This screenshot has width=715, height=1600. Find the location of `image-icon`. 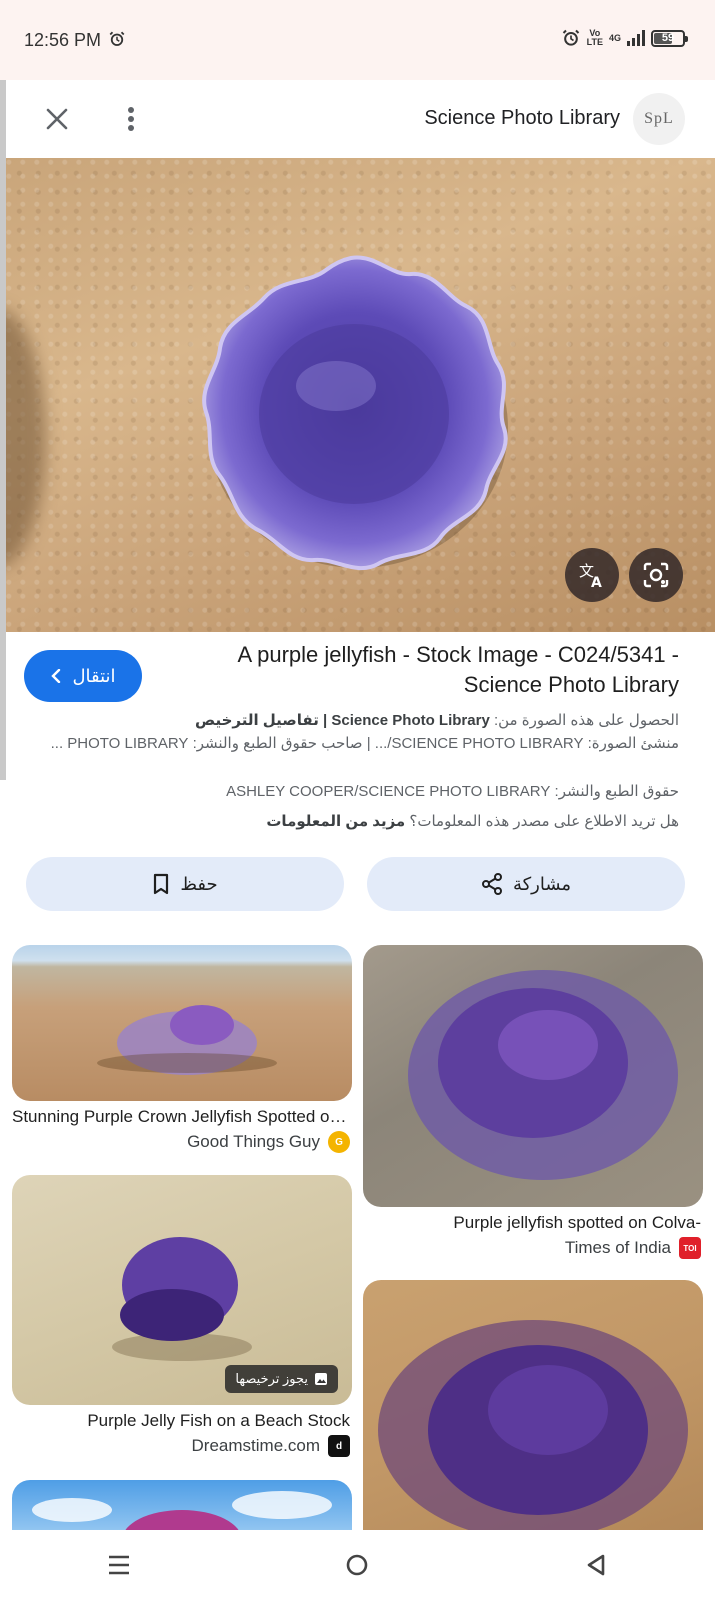

image-icon is located at coordinates (321, 1379).